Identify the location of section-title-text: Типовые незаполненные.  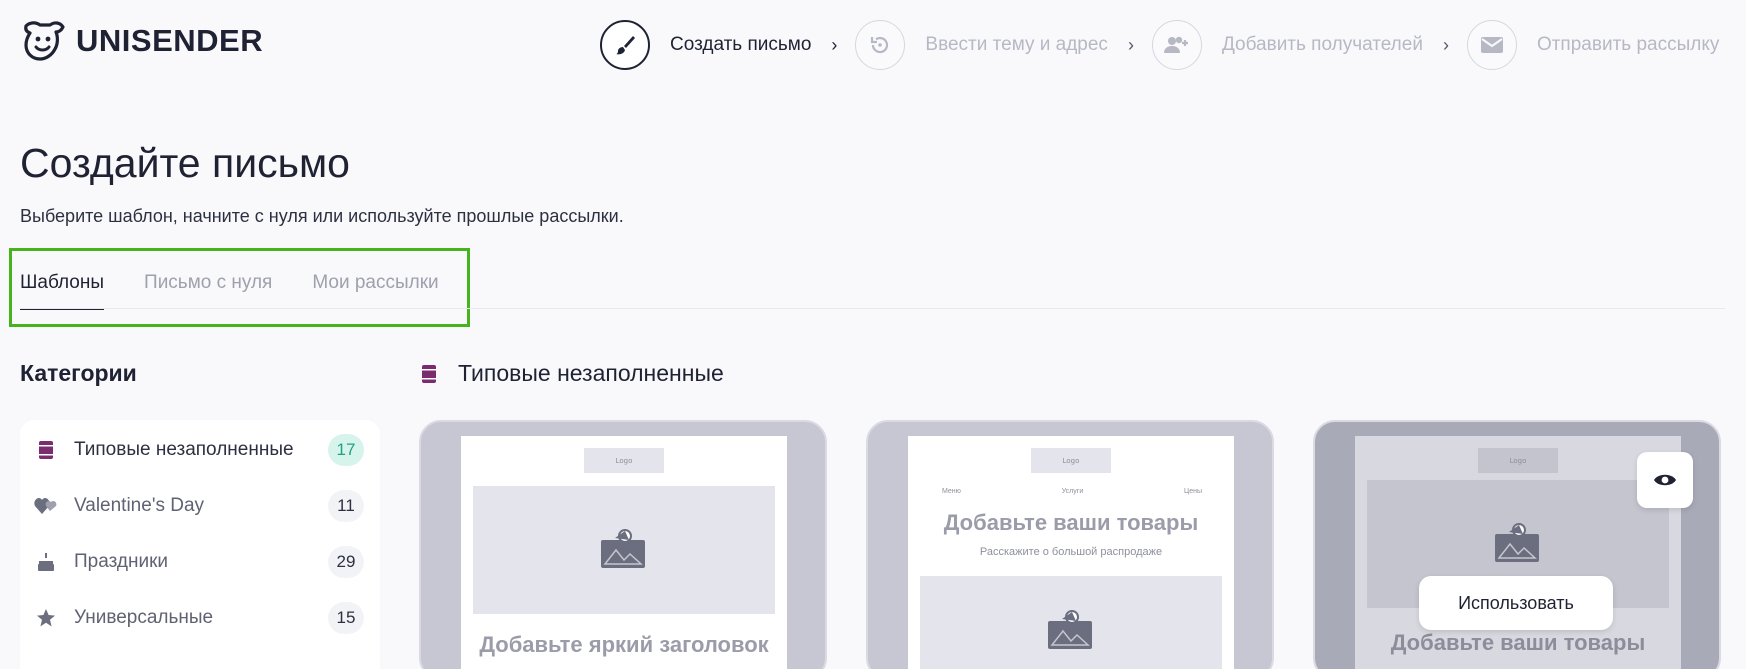
(591, 373).